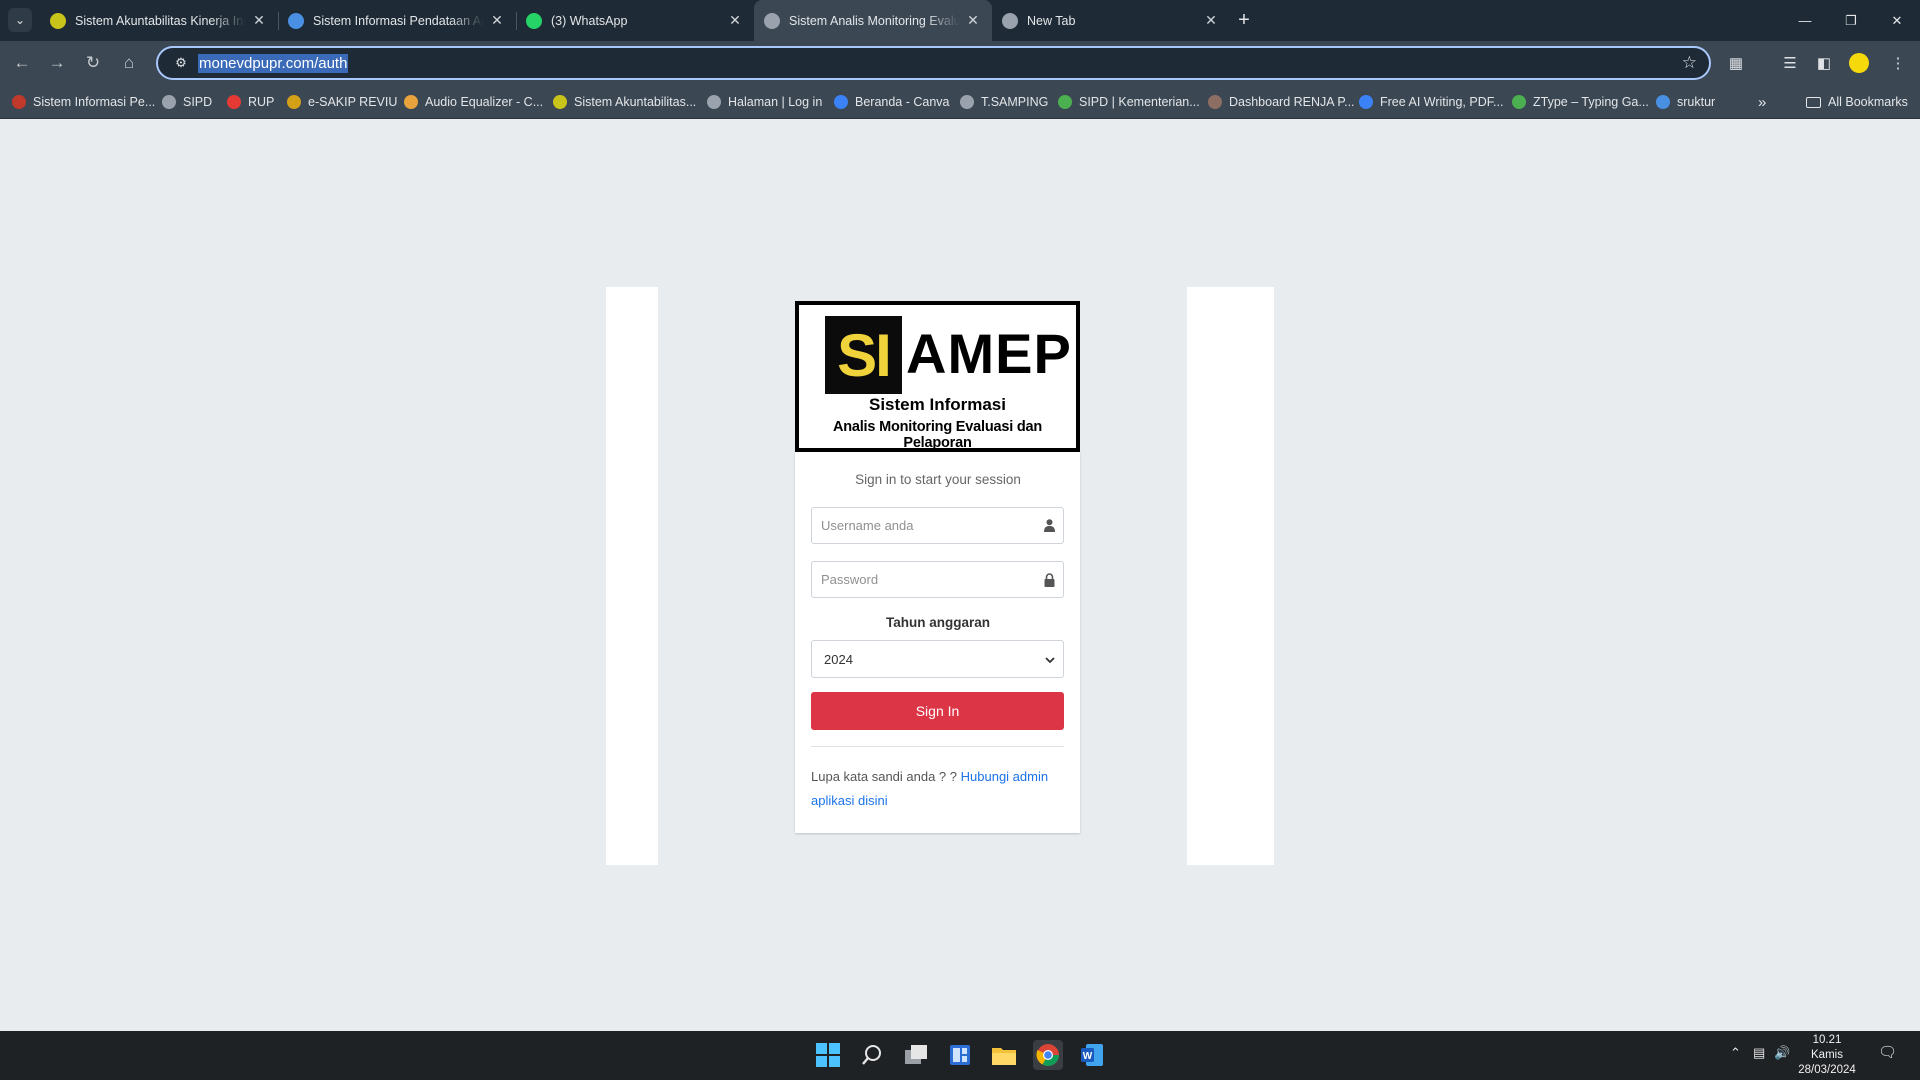 Image resolution: width=1920 pixels, height=1080 pixels. I want to click on forward-icon: →, so click(57, 63).